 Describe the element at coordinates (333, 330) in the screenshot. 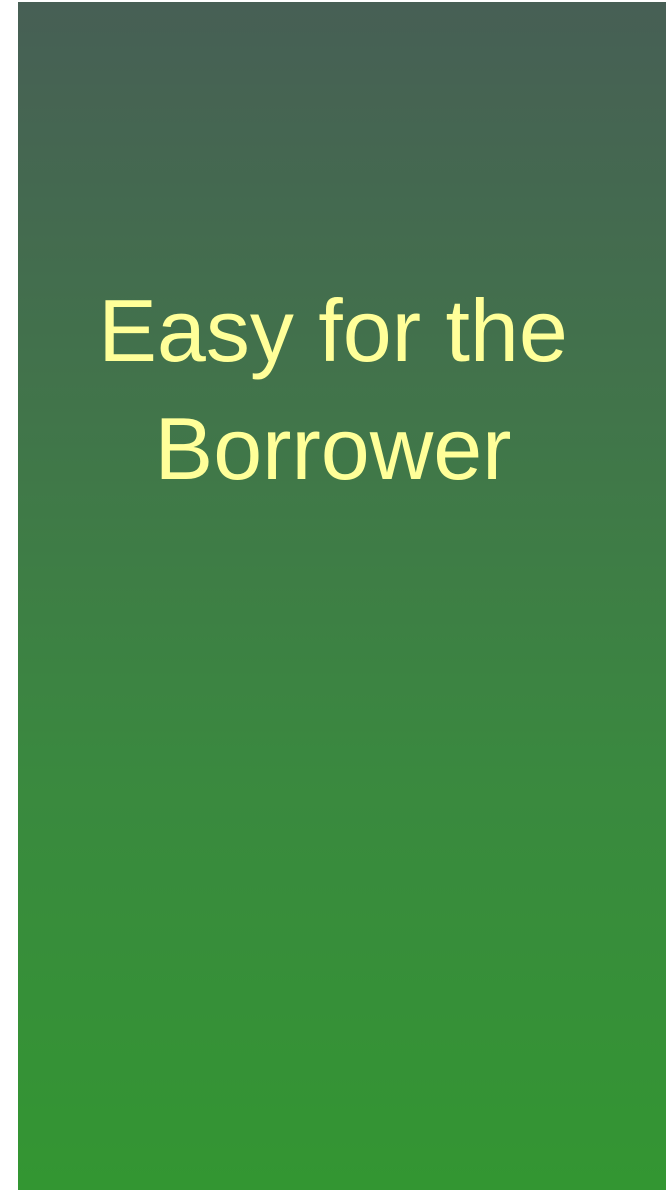

I see `slide-title-line-1: Easy for the` at that location.